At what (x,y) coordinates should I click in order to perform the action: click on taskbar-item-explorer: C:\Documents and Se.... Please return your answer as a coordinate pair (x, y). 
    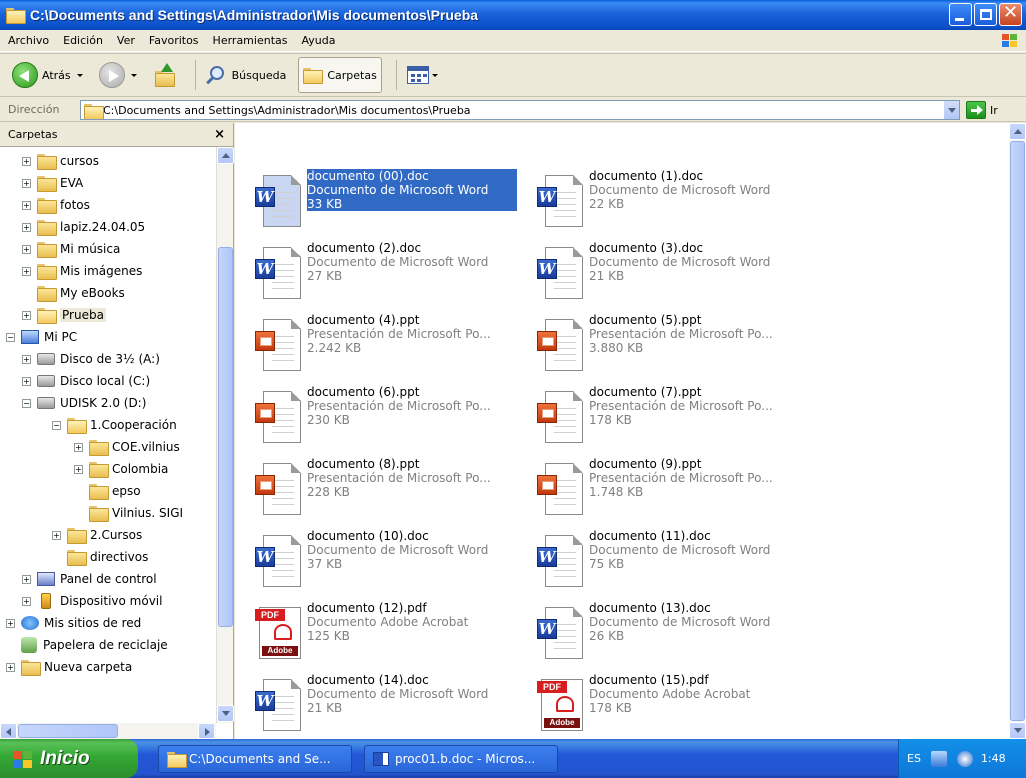
    Looking at the image, I should click on (255, 759).